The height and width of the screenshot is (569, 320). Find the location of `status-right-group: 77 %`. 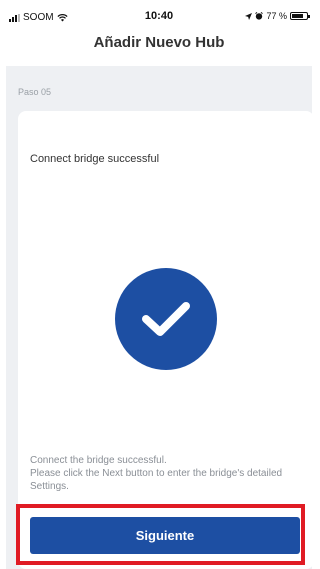

status-right-group: 77 % is located at coordinates (277, 16).